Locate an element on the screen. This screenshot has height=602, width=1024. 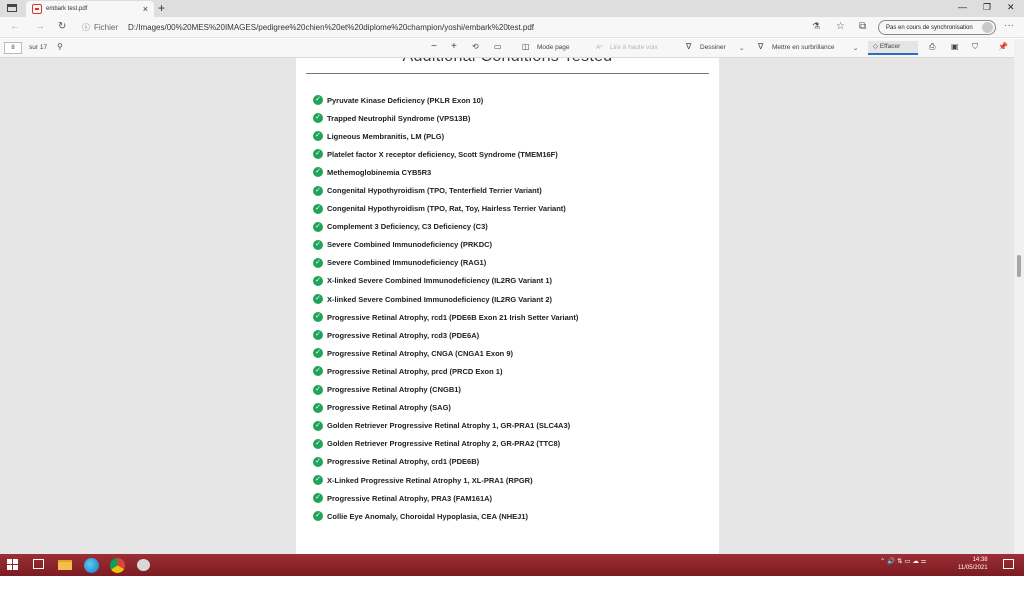
tab-embark-test: embark test.pdf × is located at coordinates (90, 9).